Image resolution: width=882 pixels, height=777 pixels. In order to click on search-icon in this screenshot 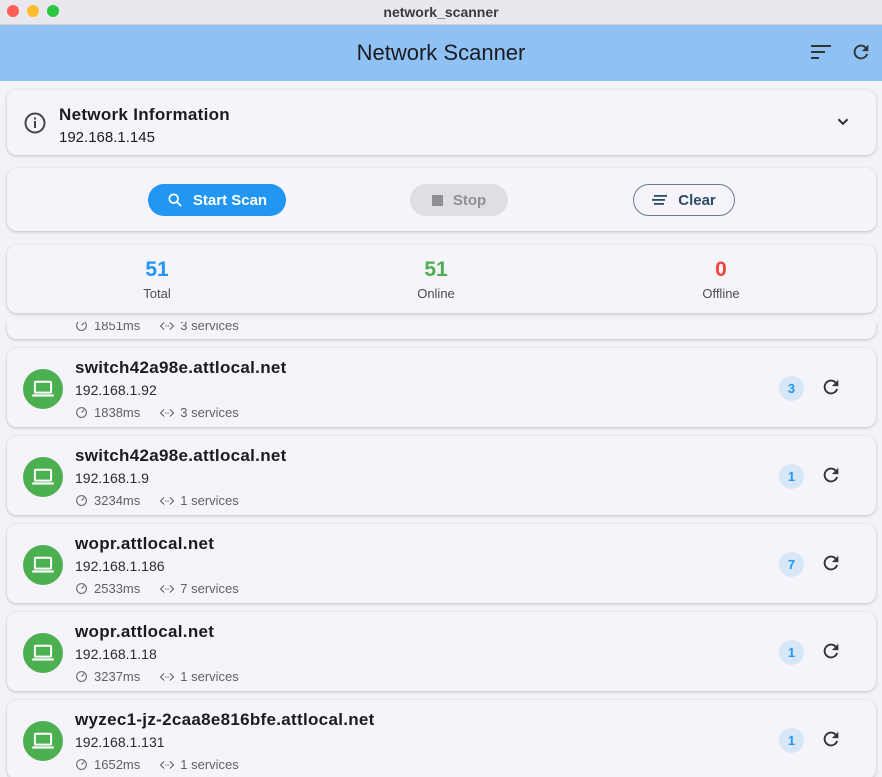, I will do `click(175, 200)`.